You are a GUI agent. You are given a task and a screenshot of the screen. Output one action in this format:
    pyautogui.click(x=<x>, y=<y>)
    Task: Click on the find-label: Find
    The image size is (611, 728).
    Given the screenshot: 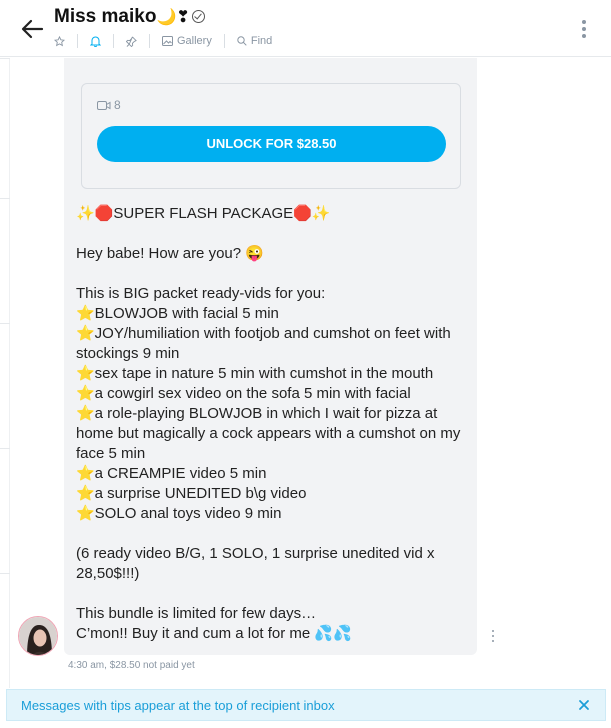 What is the action you would take?
    pyautogui.click(x=261, y=41)
    